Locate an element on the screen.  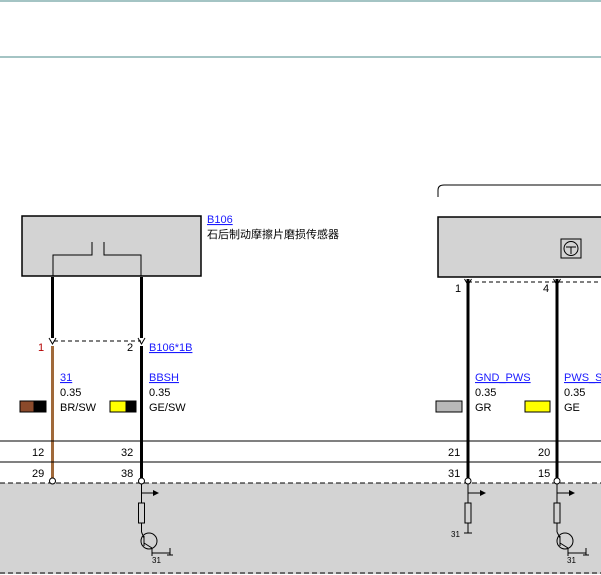
module-symbol-icon is located at coordinates (571, 248).